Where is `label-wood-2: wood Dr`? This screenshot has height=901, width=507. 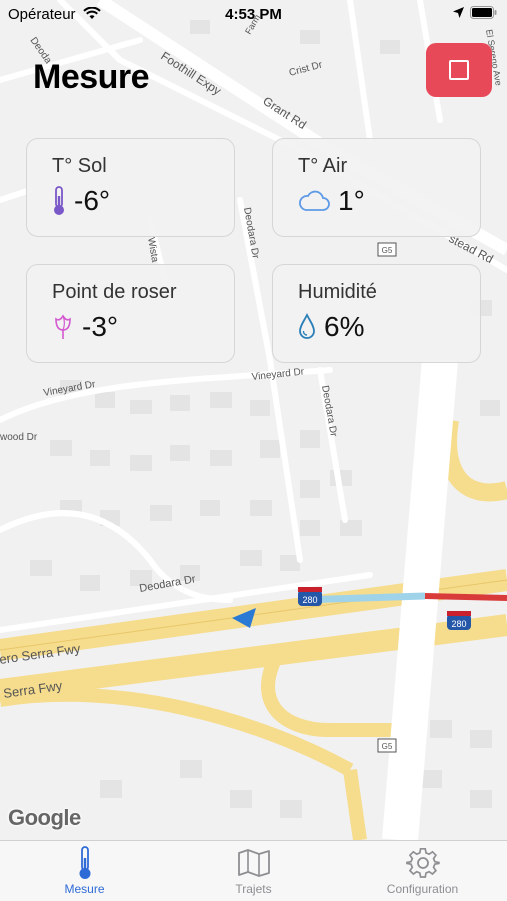 label-wood-2: wood Dr is located at coordinates (19, 437).